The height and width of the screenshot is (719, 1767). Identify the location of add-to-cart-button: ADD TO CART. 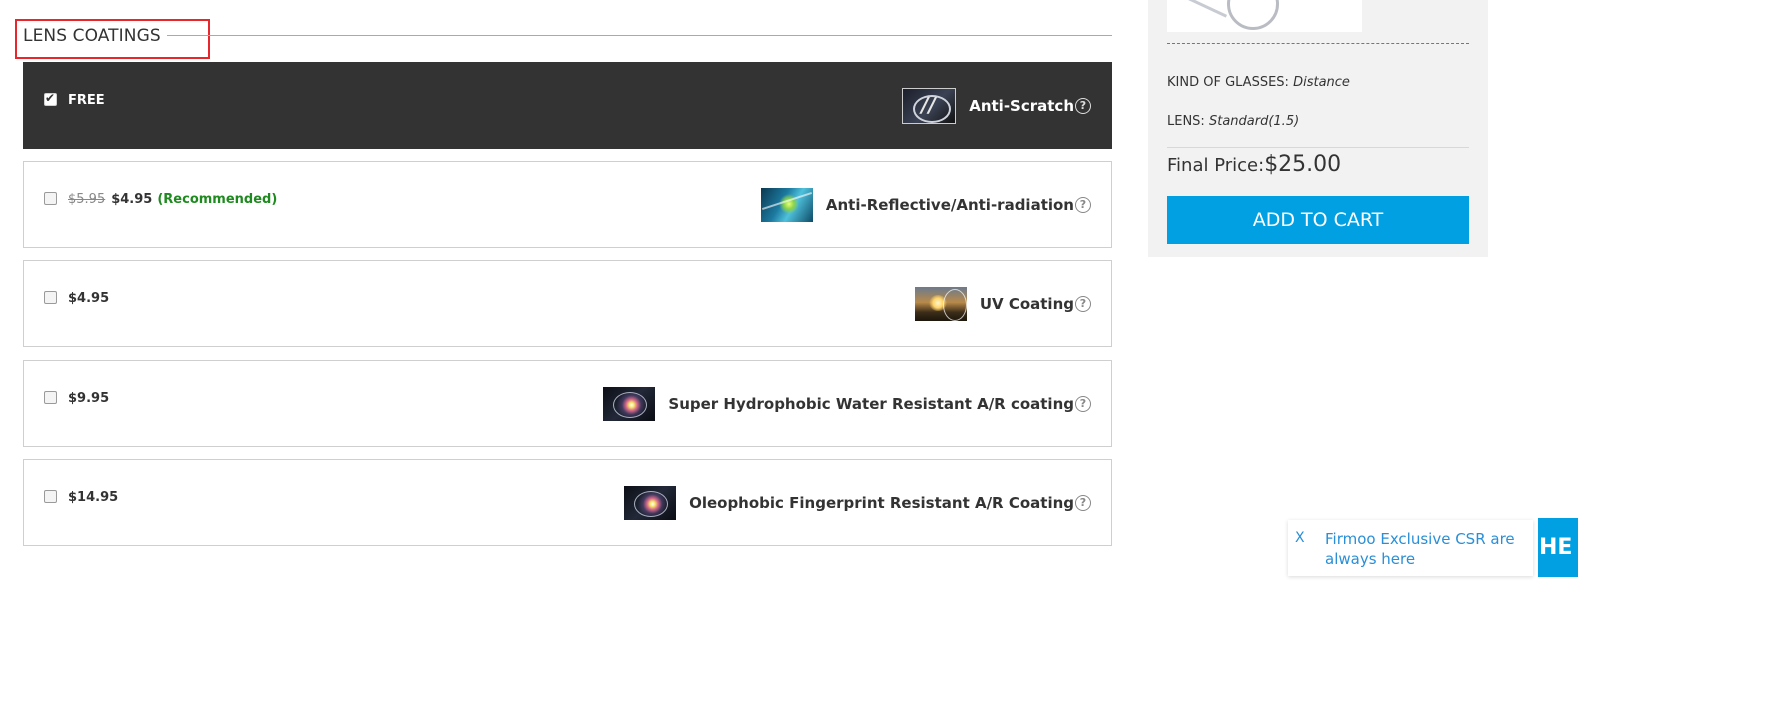
(1318, 220).